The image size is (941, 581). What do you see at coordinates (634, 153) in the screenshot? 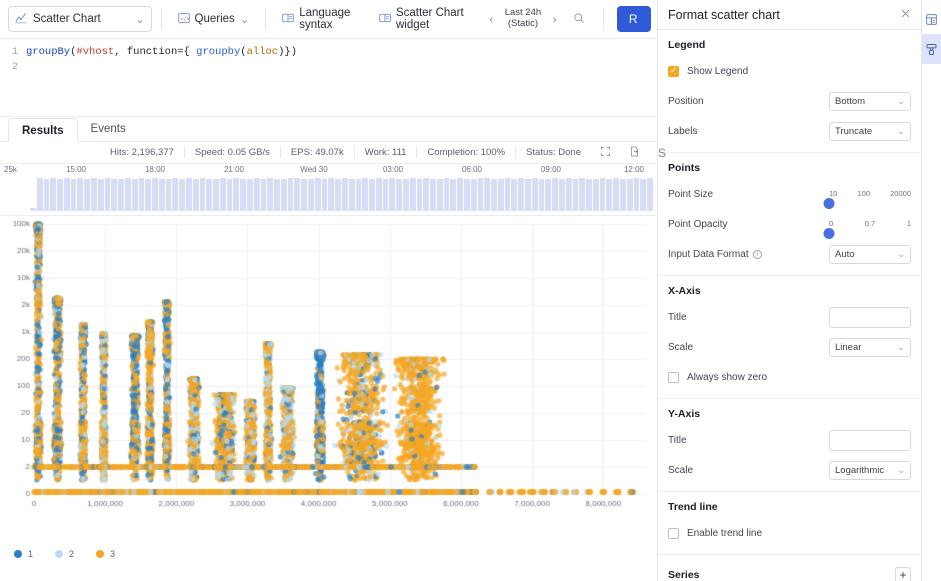
I see `export-icon` at bounding box center [634, 153].